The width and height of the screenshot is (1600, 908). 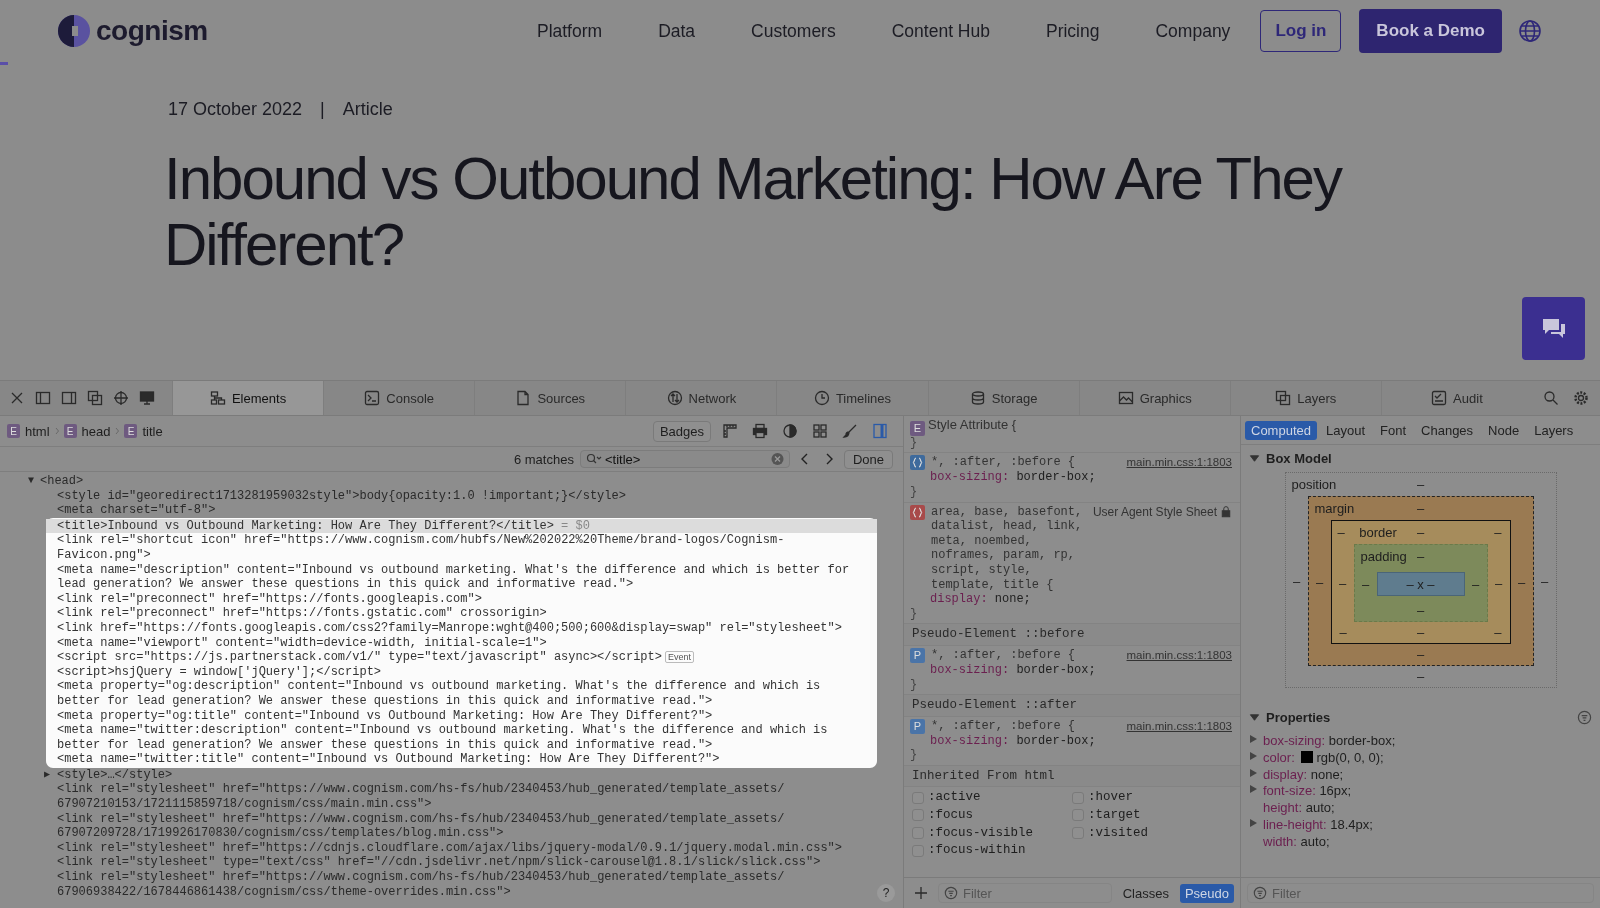 What do you see at coordinates (217, 398) in the screenshot?
I see `tree-icon` at bounding box center [217, 398].